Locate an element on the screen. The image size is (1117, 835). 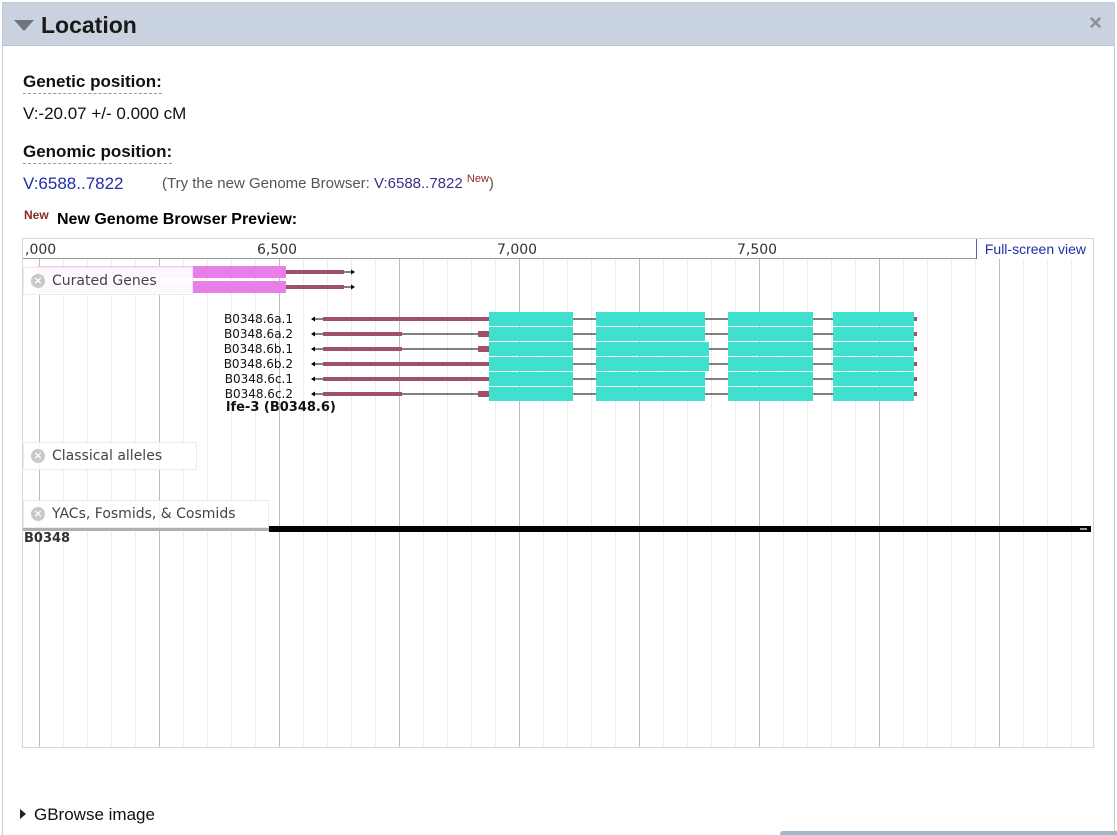
track-label-text: Curated Genes is located at coordinates (104, 281).